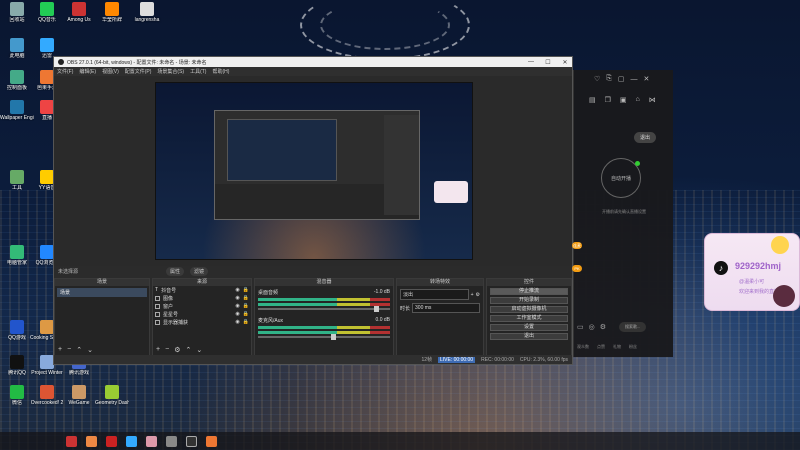 Image resolution: width=800 pixels, height=450 pixels. I want to click on bell-icon: ⌂, so click(638, 100).